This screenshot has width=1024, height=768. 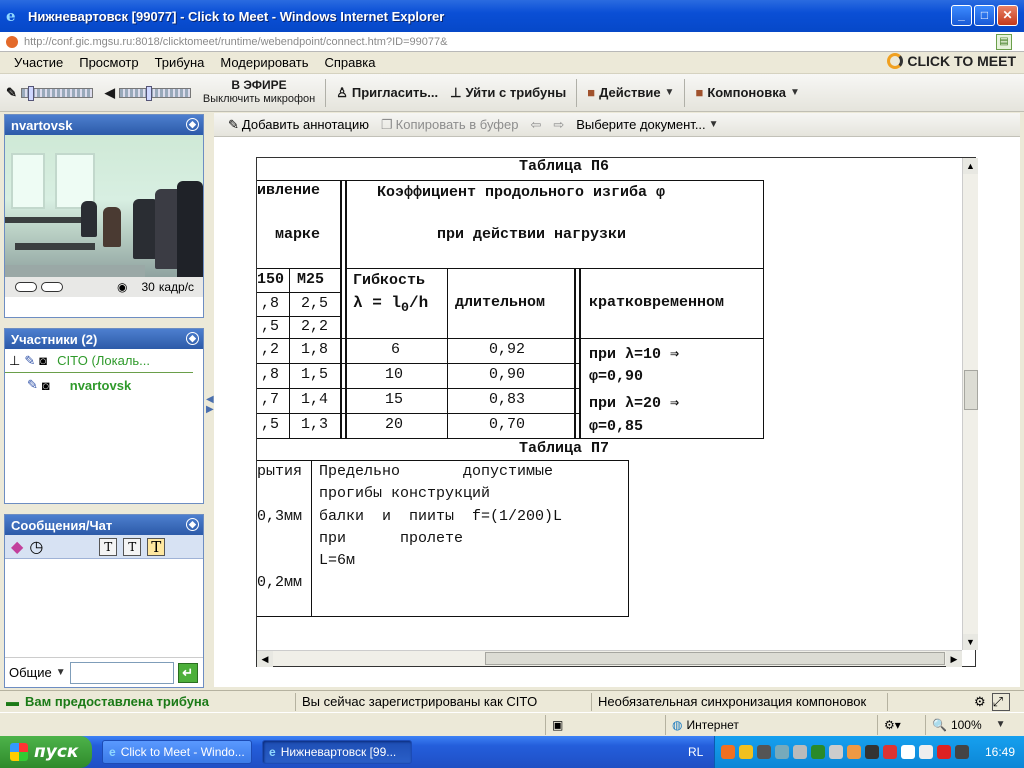 What do you see at coordinates (15, 360) in the screenshot?
I see `podium-icon: ⊥` at bounding box center [15, 360].